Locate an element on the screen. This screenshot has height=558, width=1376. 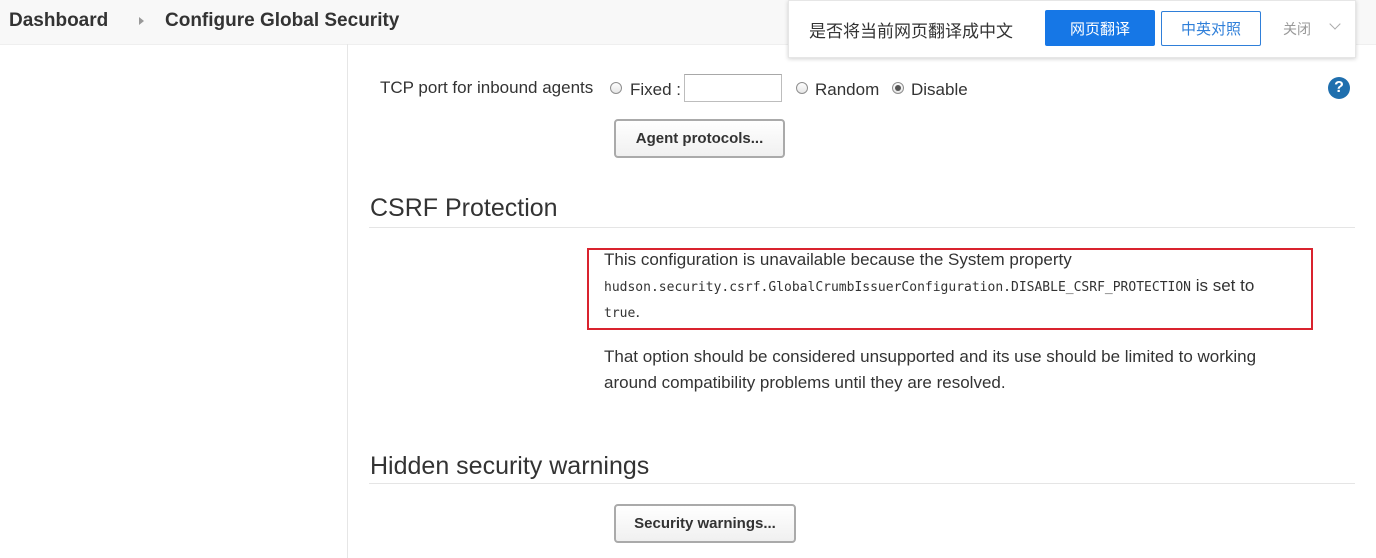
fixed-radio is located at coordinates (616, 88).